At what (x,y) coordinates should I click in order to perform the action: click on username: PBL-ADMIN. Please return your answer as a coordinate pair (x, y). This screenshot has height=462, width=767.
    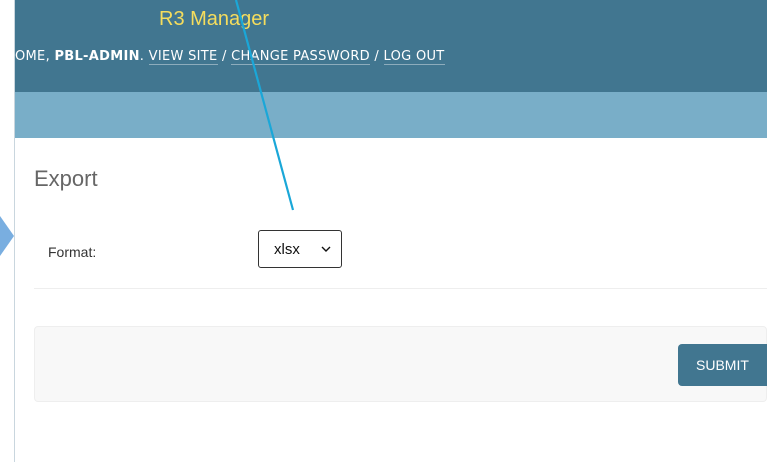
    Looking at the image, I should click on (97, 56).